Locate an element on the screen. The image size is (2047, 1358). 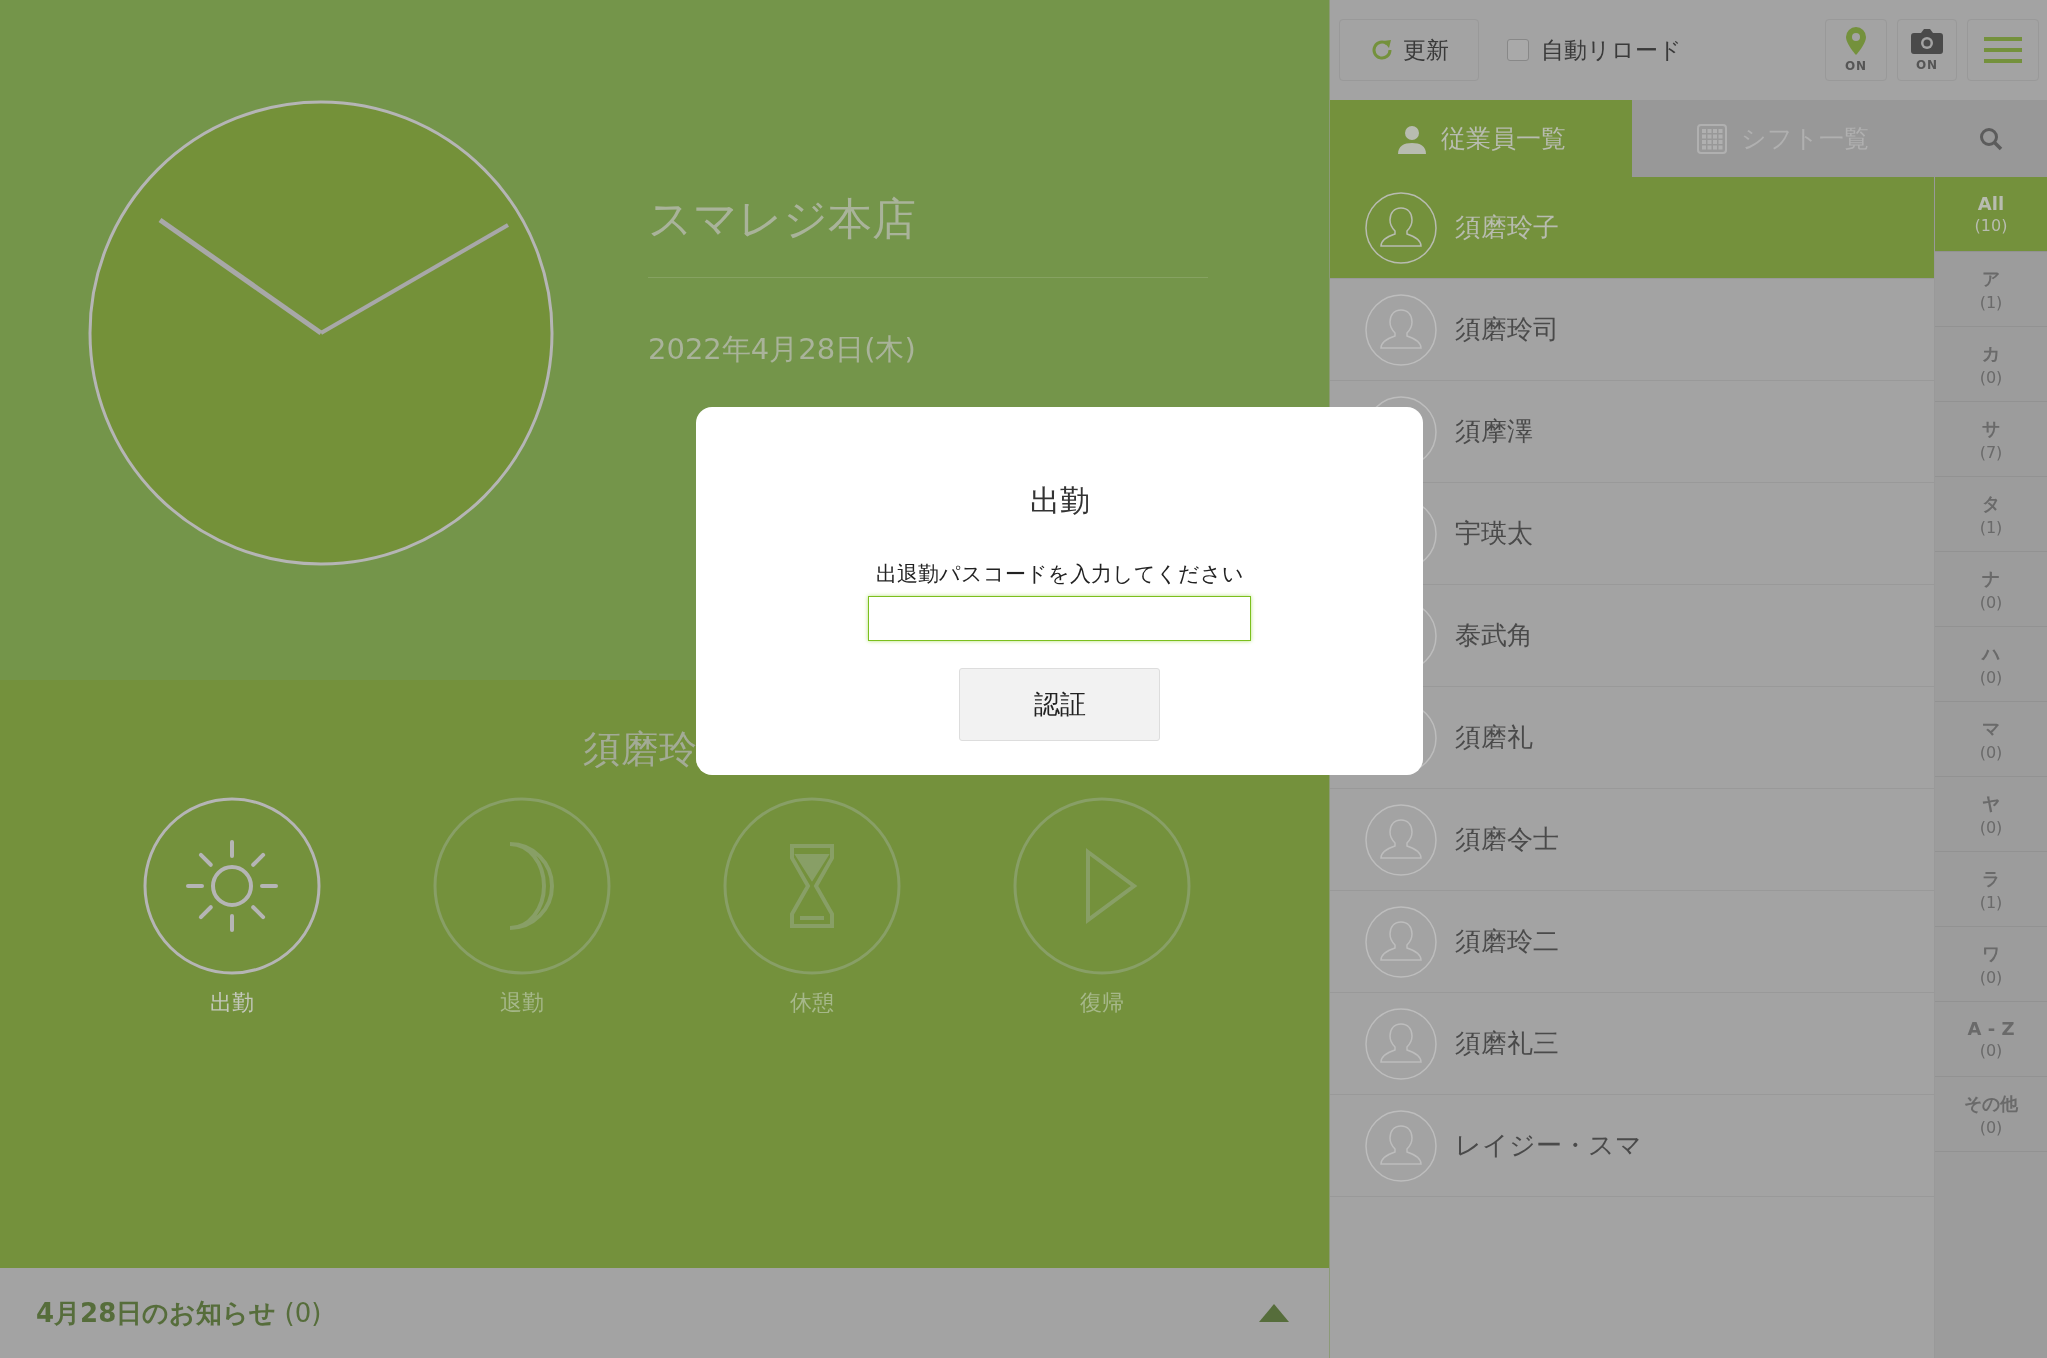
dialog-prompt: 出退勤パスコードを入力してください is located at coordinates (1059, 574).